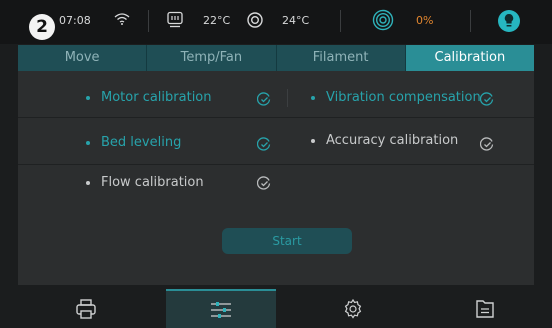  Describe the element at coordinates (341, 58) in the screenshot. I see `tab-filament: Filament` at that location.